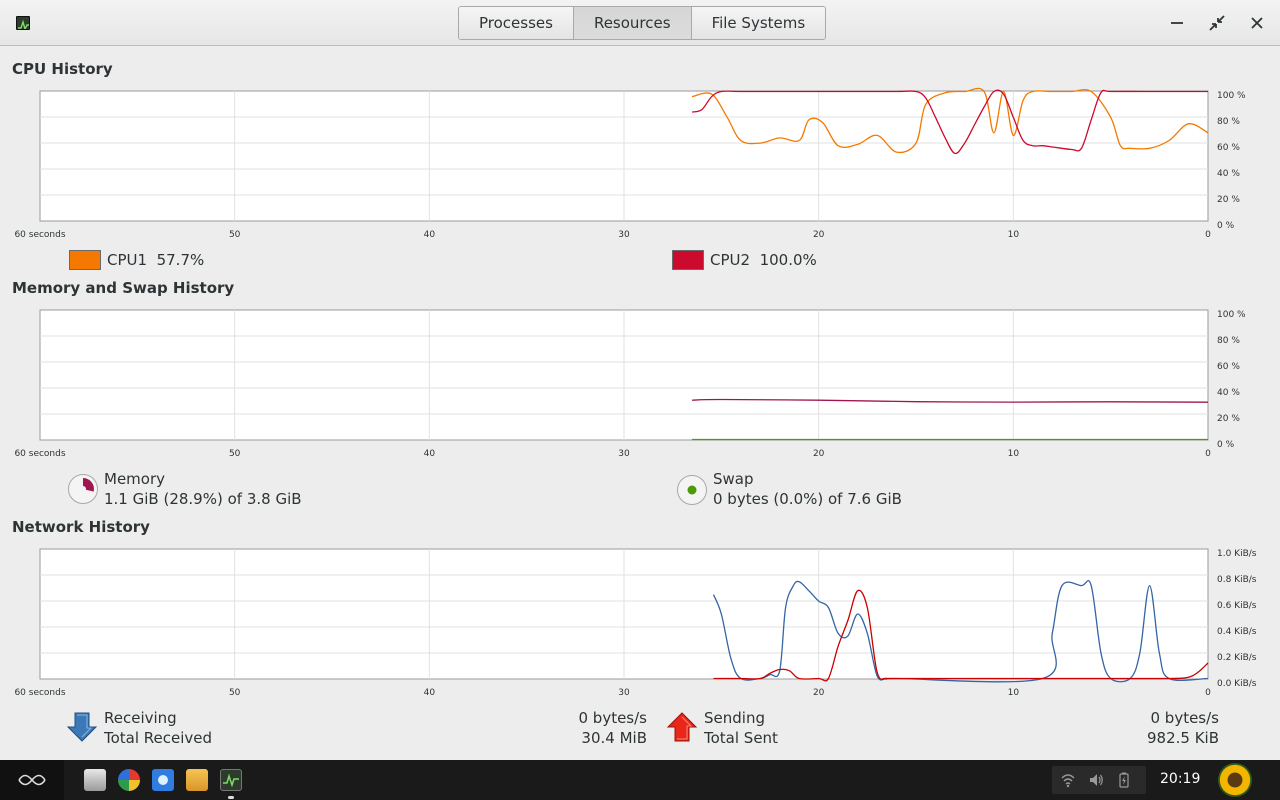 The image size is (1280, 800). Describe the element at coordinates (1184, 718) in the screenshot. I see `sending-rate: 0 bytes/s` at that location.